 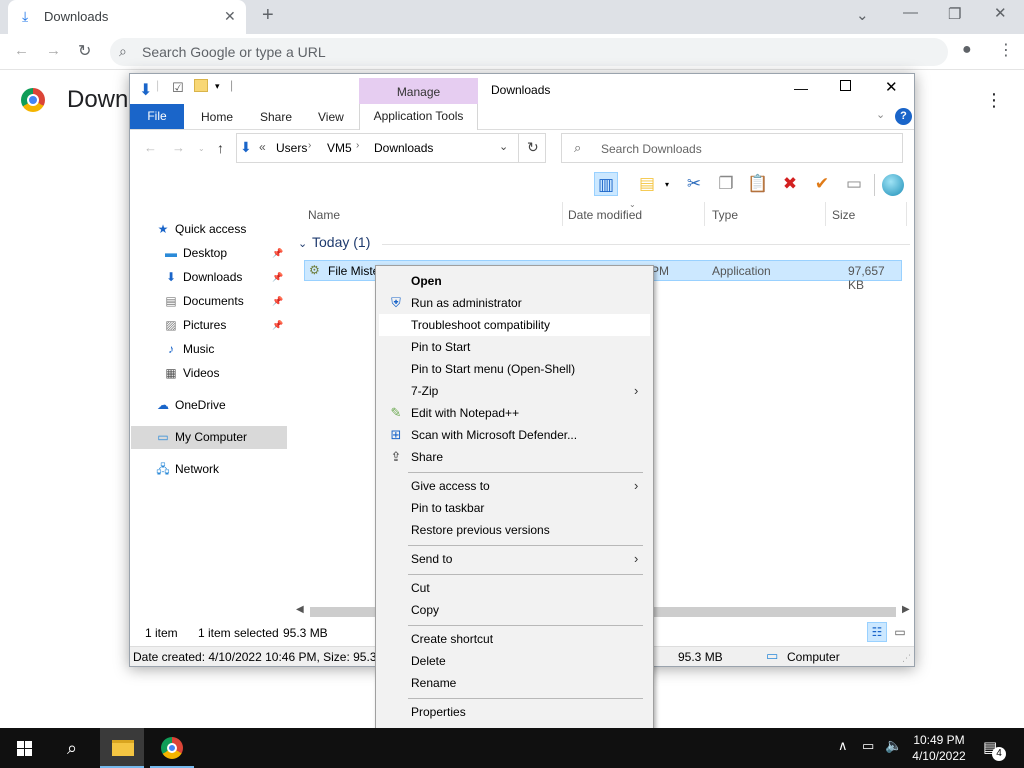 I want to click on menu-item-delete: Delete, so click(x=514, y=661).